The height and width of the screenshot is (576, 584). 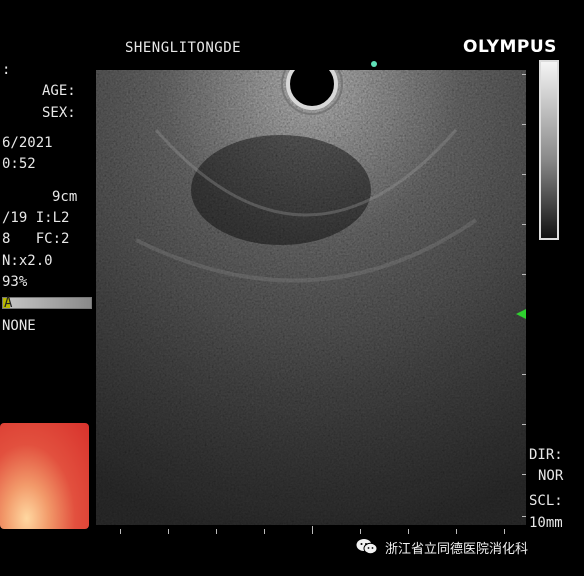 What do you see at coordinates (521, 314) in the screenshot?
I see `focus-marker-icon` at bounding box center [521, 314].